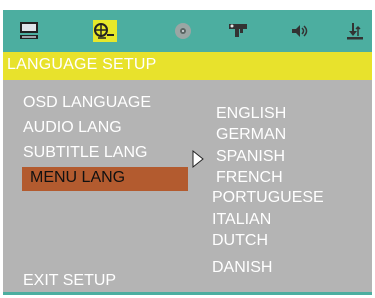  I want to click on title-bar: LANGUAGE SETUP, so click(187, 66).